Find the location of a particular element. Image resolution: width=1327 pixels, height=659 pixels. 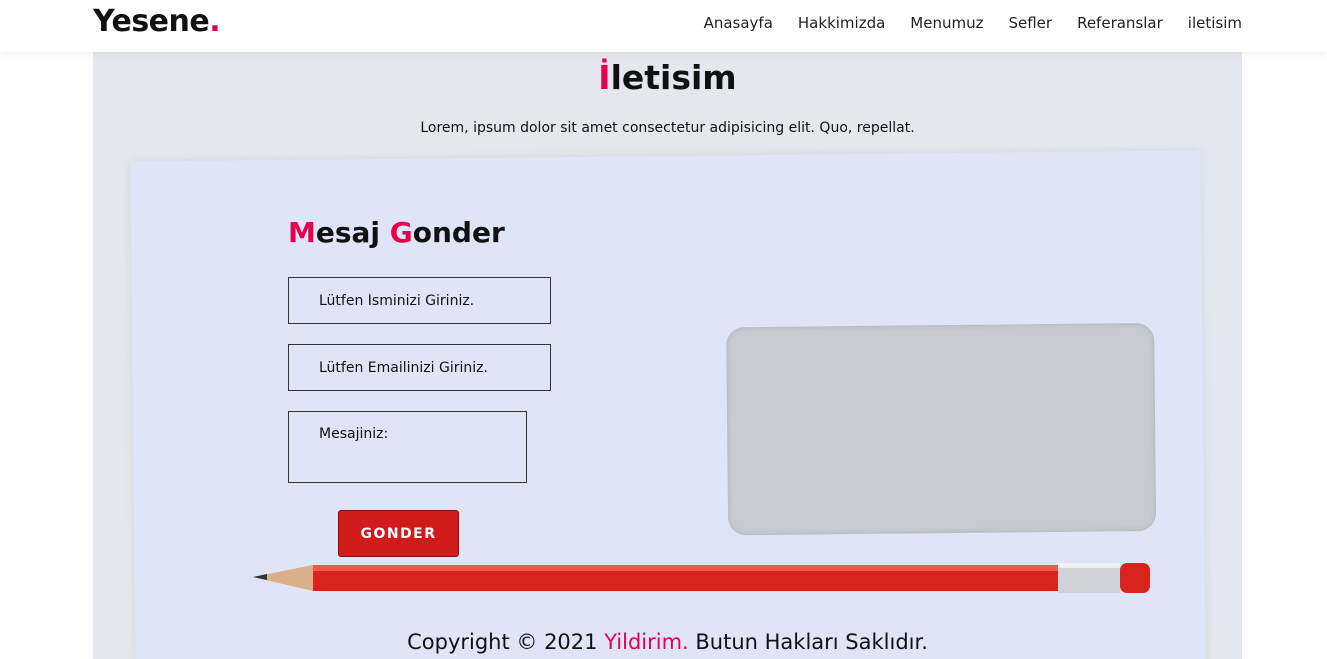

page-title-rest: letisim is located at coordinates (673, 77).